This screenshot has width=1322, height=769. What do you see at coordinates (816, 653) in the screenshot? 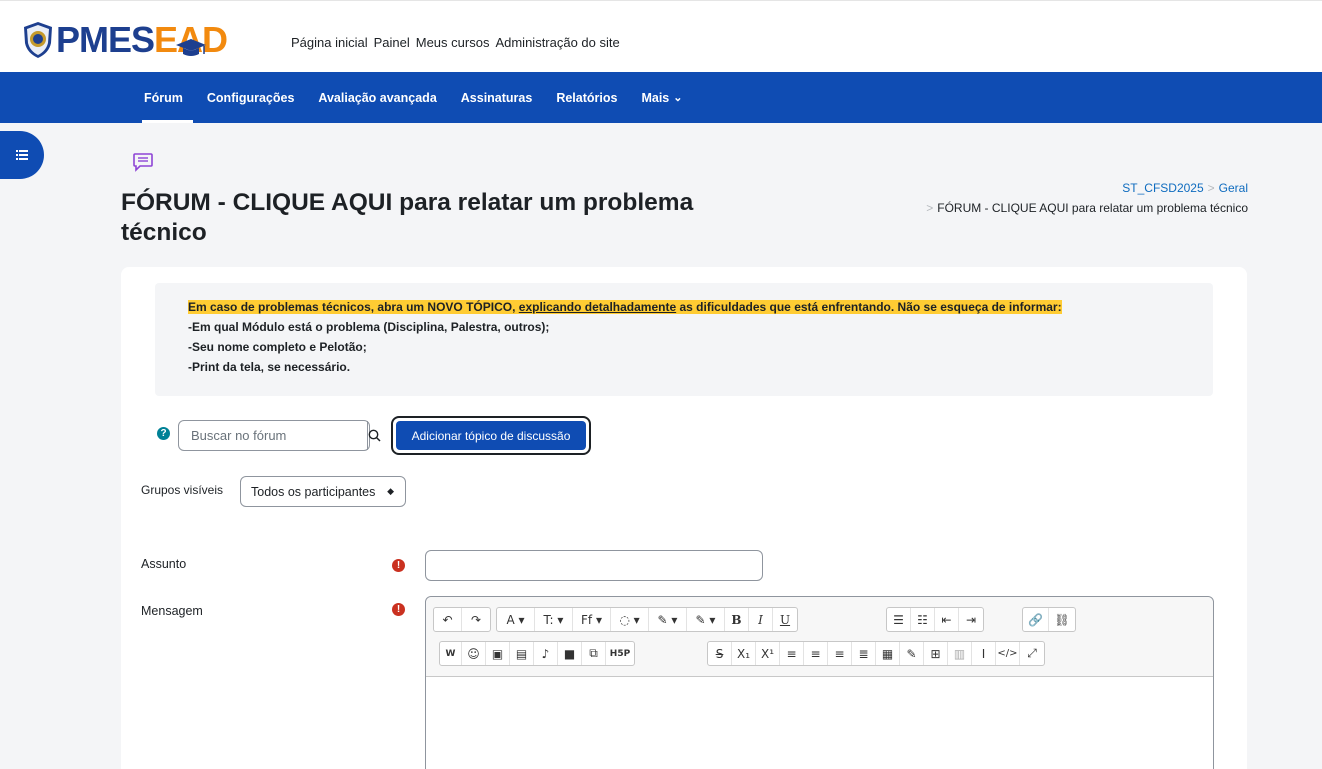
I see `align-center-button: ≡` at bounding box center [816, 653].